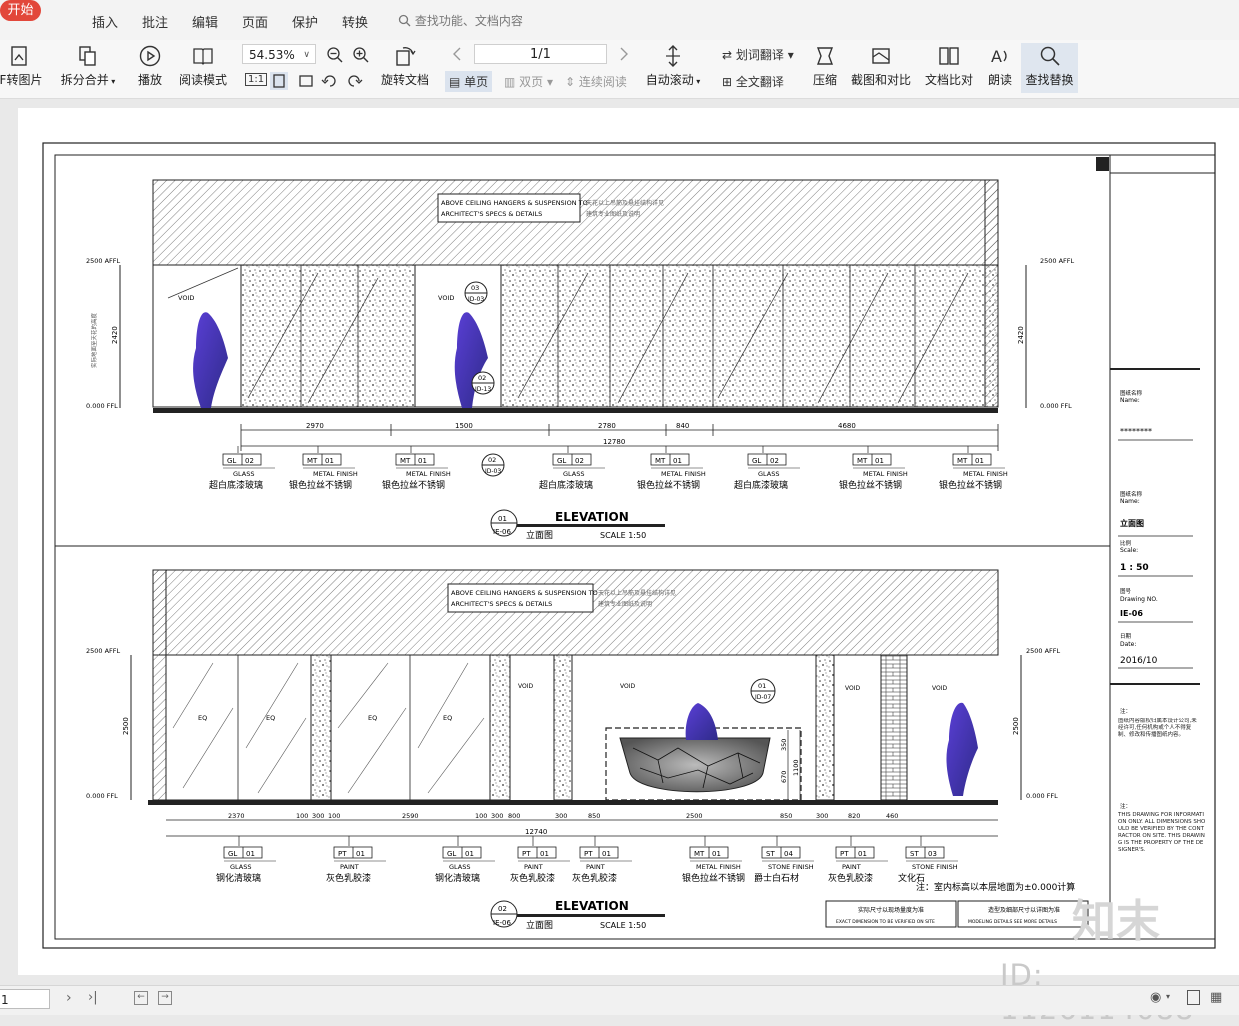 This screenshot has height=1026, width=1239. I want to click on zoom-out-icon, so click(335, 55).